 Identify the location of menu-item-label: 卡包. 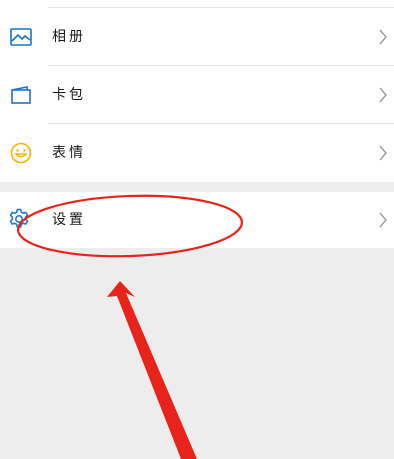
(69, 95).